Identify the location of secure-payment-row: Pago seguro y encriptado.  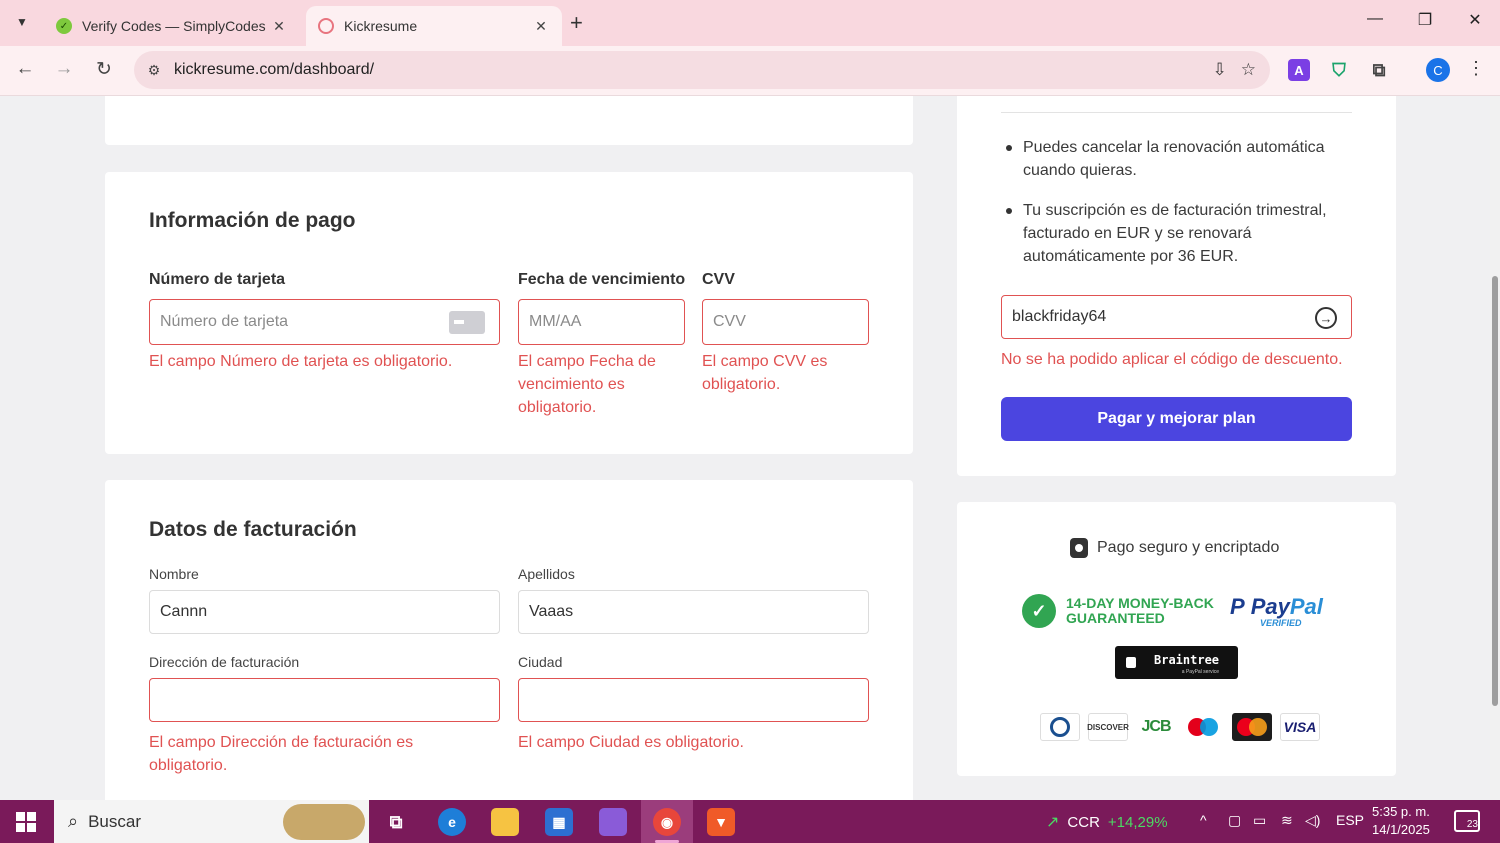
(1174, 548).